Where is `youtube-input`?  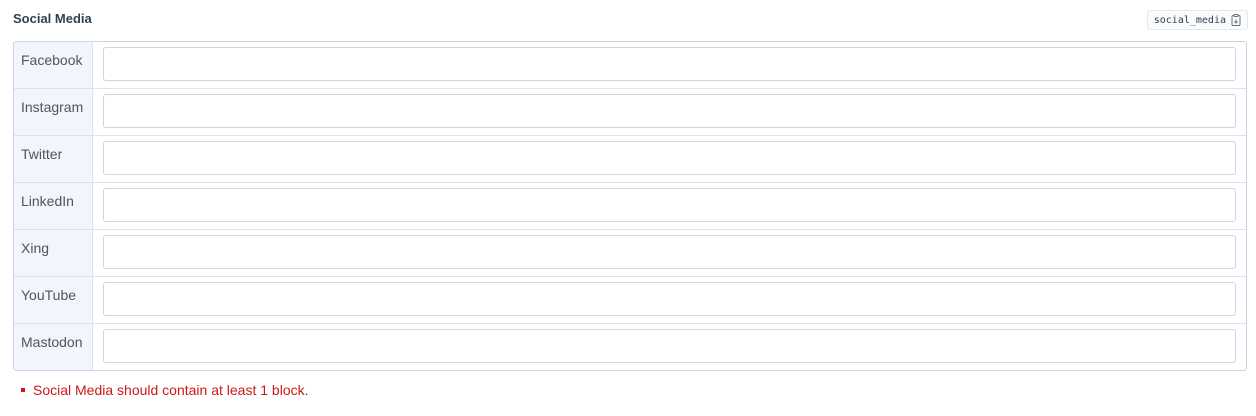
youtube-input is located at coordinates (669, 299).